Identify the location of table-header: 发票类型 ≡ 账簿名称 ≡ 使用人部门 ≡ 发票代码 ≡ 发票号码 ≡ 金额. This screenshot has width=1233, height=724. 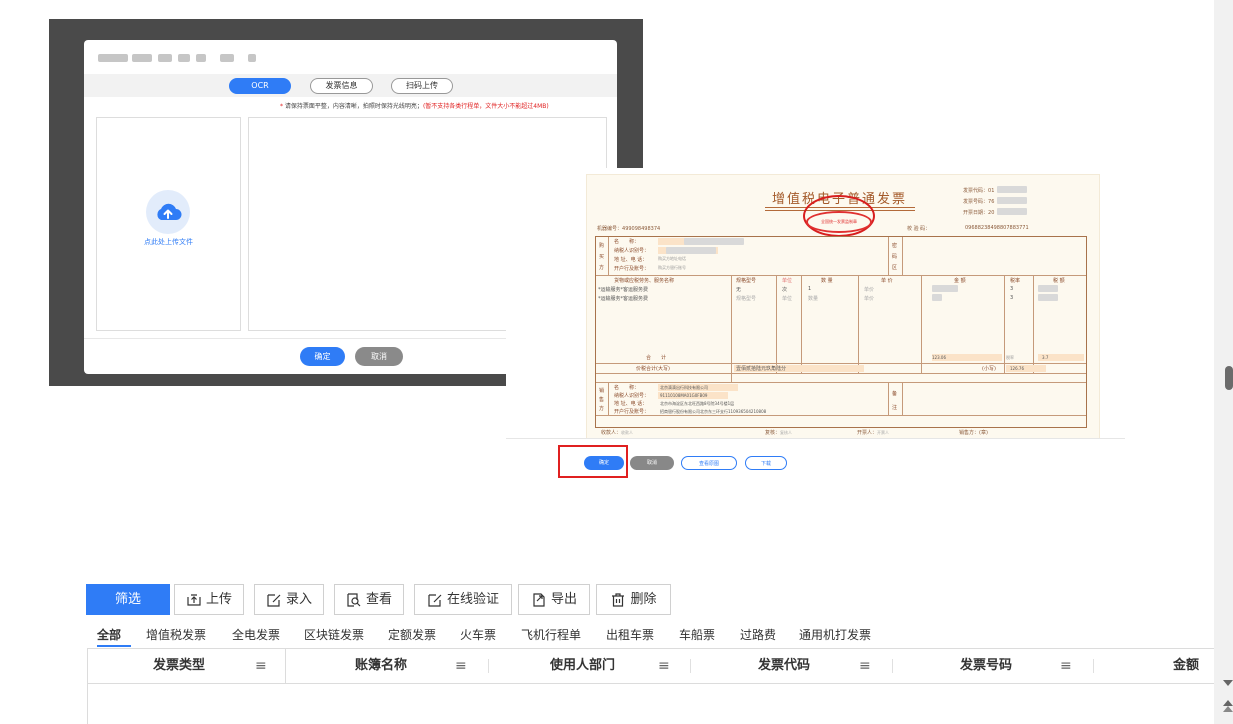
(650, 666).